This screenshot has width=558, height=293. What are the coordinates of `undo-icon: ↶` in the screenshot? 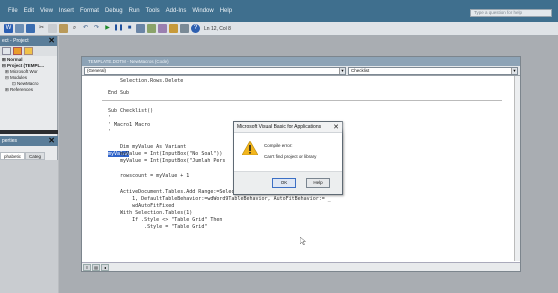 It's located at (85, 28).